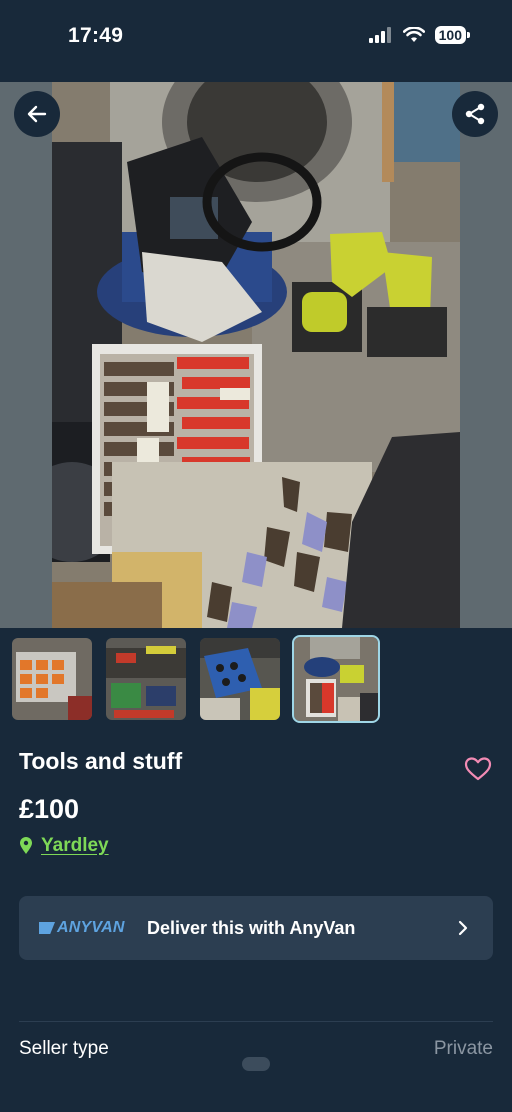  I want to click on battery-indicator: 100, so click(452, 35).